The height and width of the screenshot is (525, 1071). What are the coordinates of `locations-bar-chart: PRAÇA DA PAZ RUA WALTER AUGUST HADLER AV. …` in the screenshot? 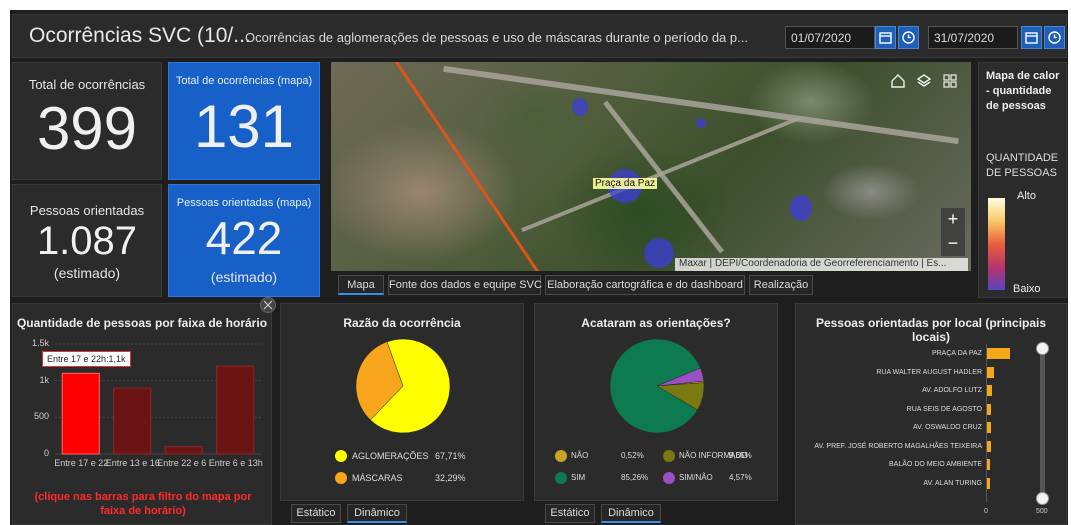 It's located at (932, 414).